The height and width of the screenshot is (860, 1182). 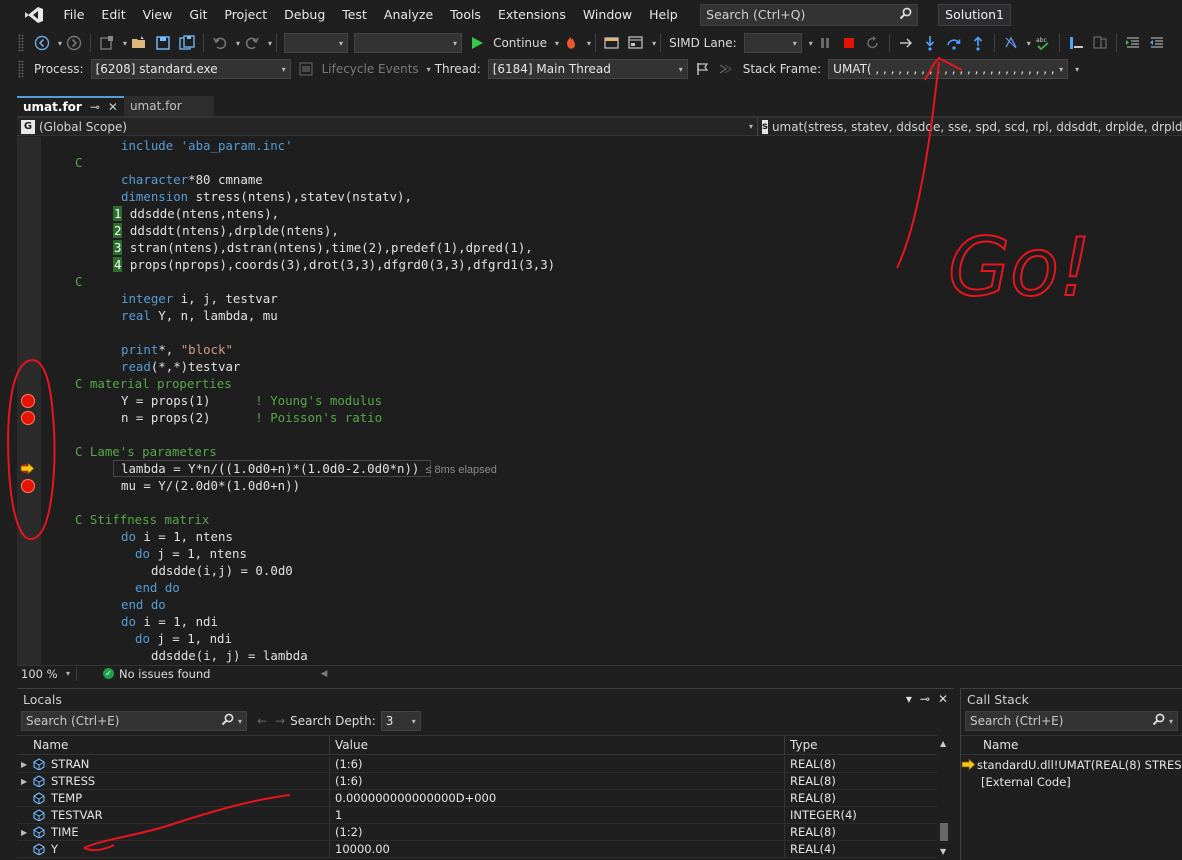 What do you see at coordinates (163, 43) in the screenshot?
I see `save-icon` at bounding box center [163, 43].